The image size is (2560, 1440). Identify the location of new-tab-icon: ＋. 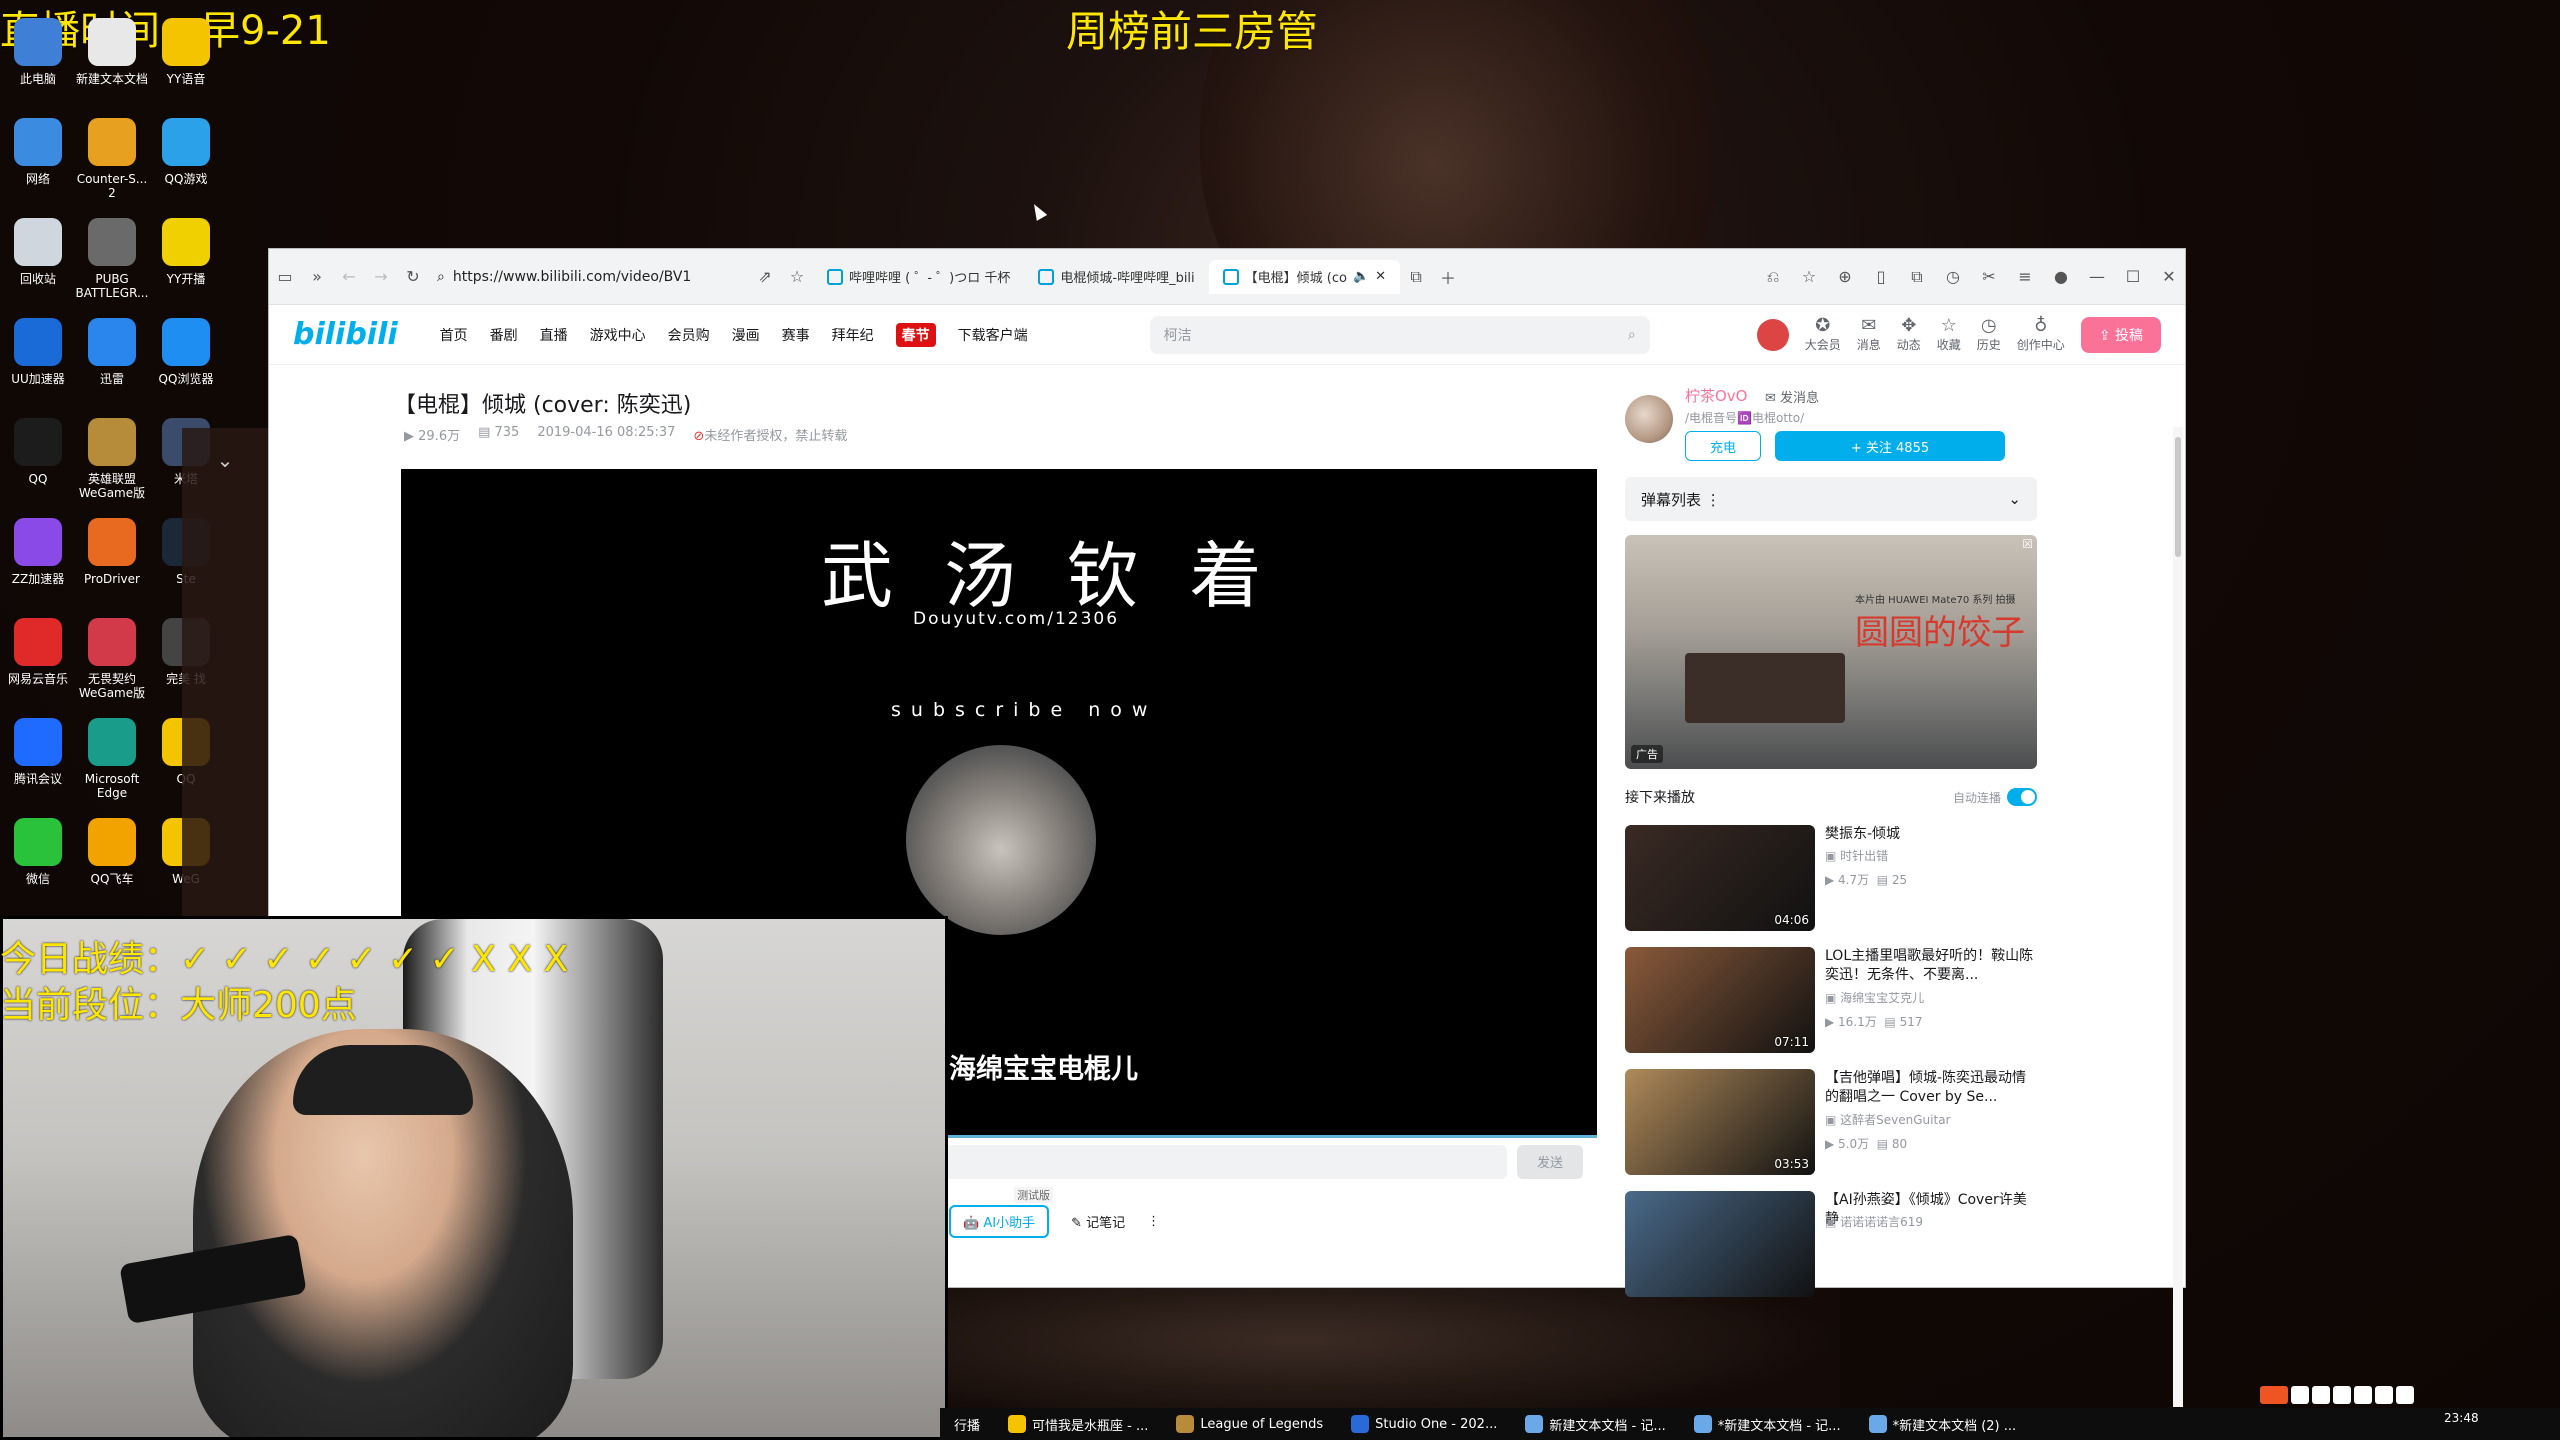
(1448, 277).